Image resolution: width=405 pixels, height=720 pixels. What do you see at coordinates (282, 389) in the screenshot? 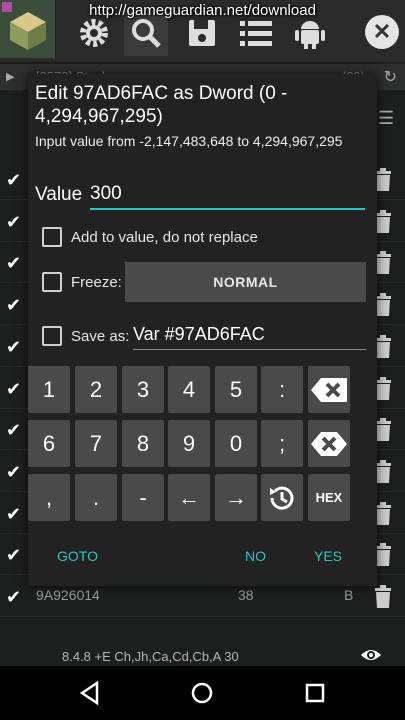
I see `key: :` at bounding box center [282, 389].